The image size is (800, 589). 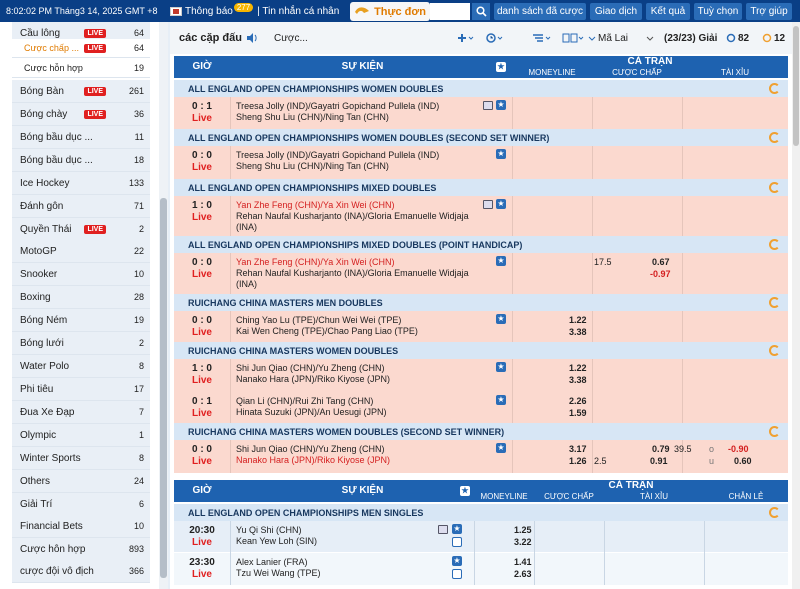 What do you see at coordinates (81, 504) in the screenshot?
I see `sidebar-item: Giải Trí 6` at bounding box center [81, 504].